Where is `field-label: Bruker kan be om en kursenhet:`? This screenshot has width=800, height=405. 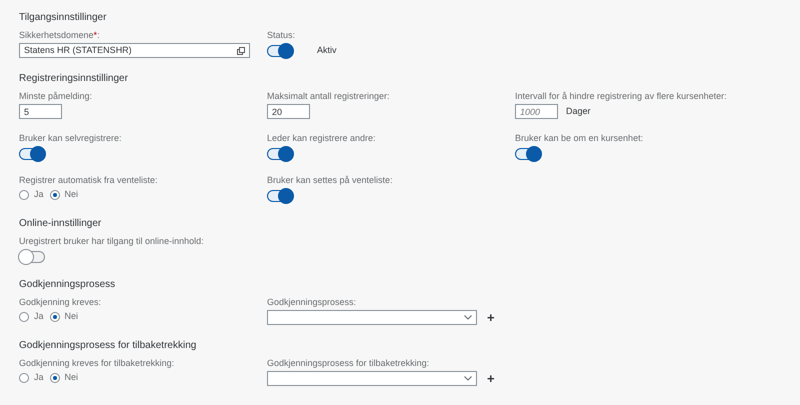 field-label: Bruker kan be om en kursenhet: is located at coordinates (579, 138).